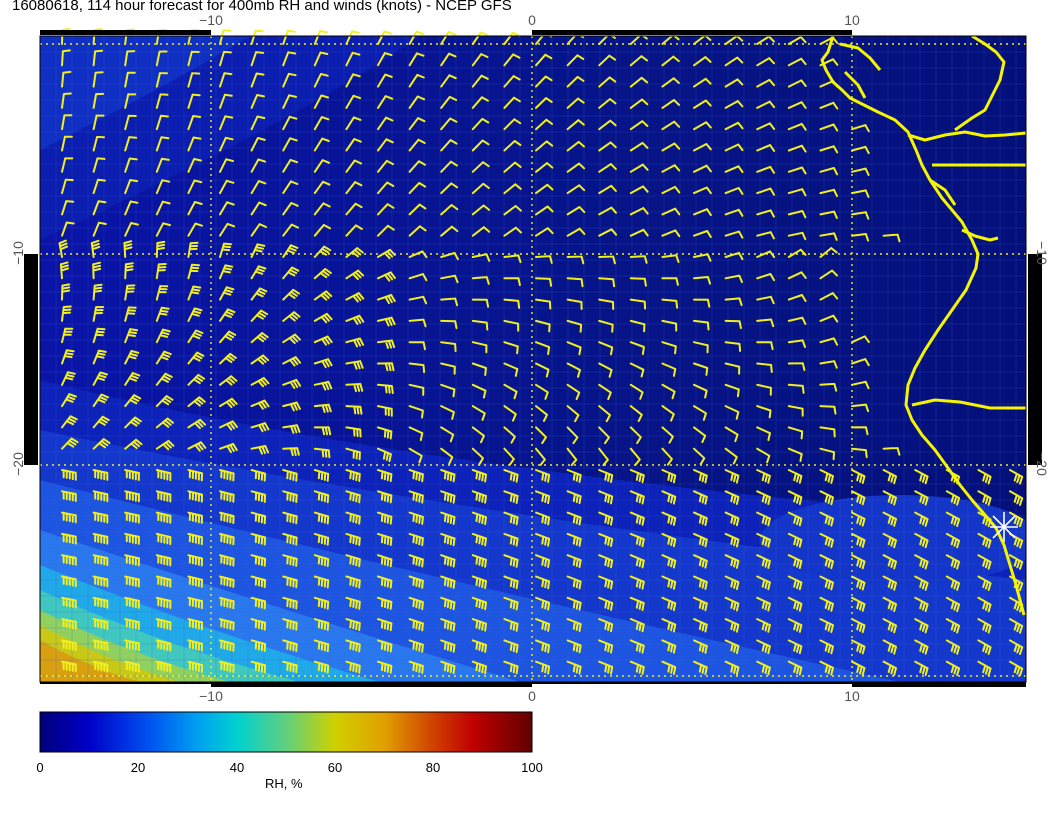 This screenshot has width=1056, height=816. Describe the element at coordinates (852, 20) in the screenshot. I see `lon-tick-top: 10` at that location.